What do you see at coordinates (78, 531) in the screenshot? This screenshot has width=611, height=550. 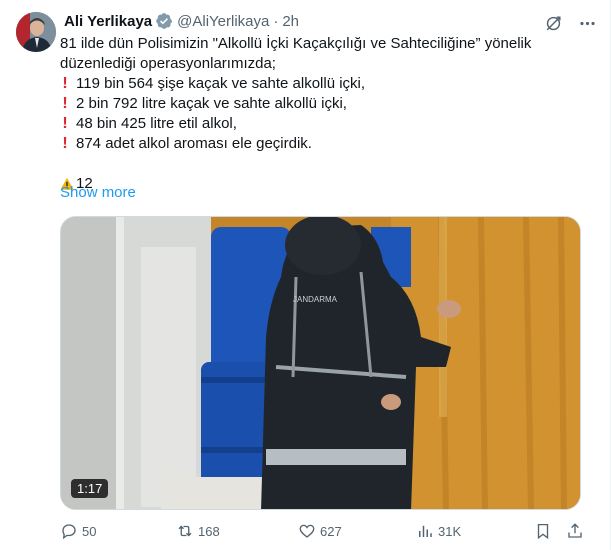 I see `reply-button: 50` at bounding box center [78, 531].